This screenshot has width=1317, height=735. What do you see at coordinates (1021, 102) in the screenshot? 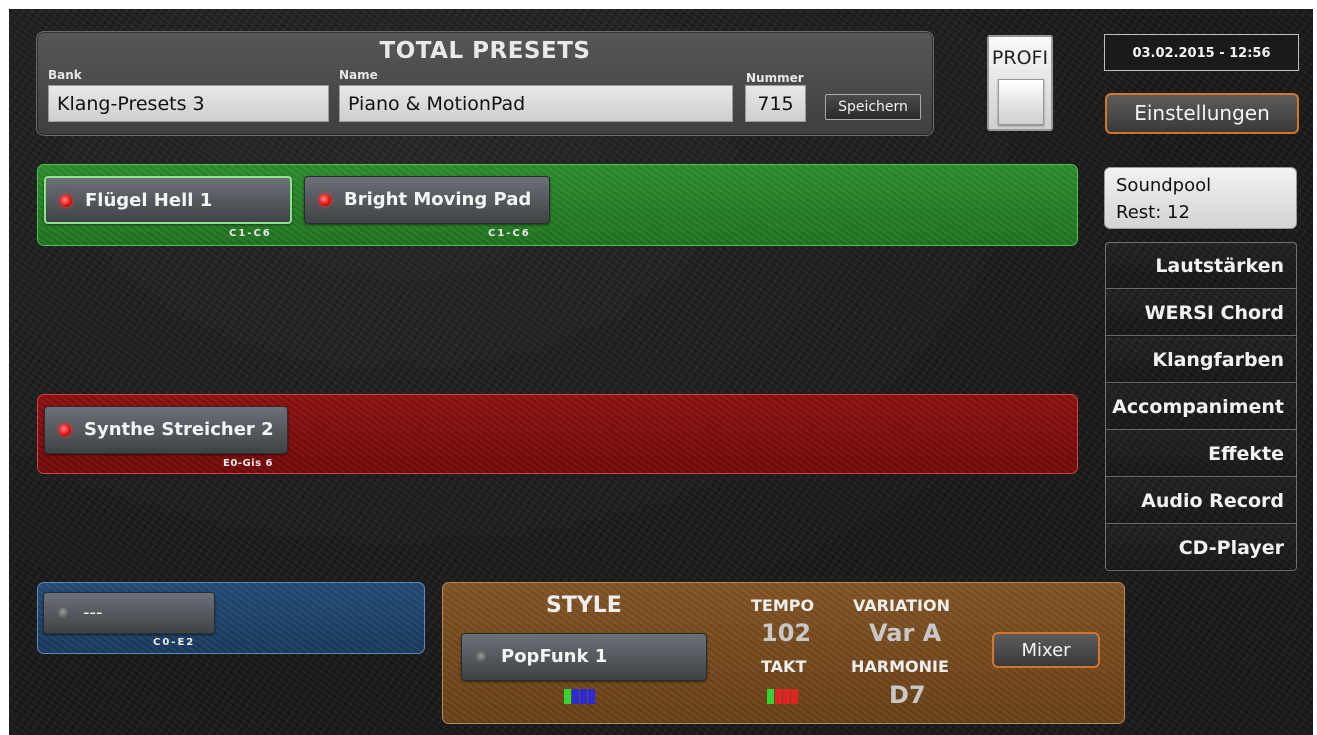
I see `profi-switch-knob` at bounding box center [1021, 102].